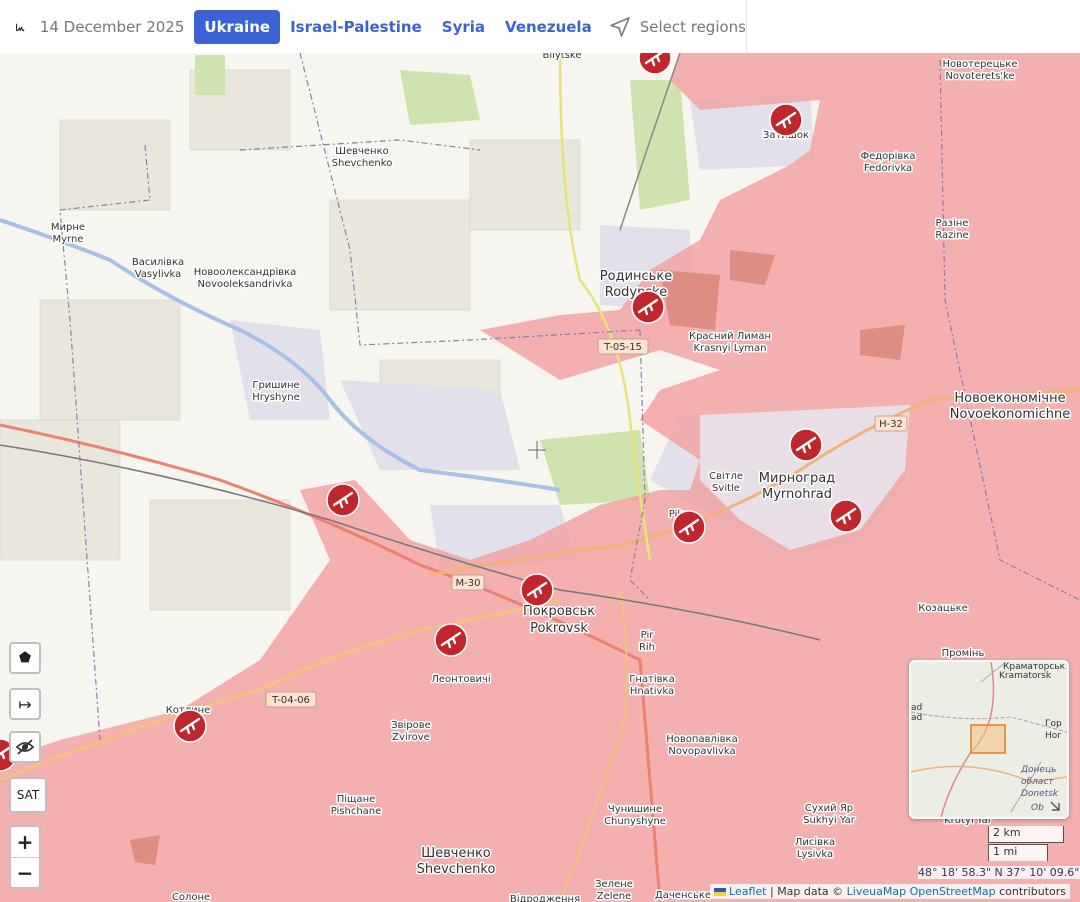 This screenshot has height=902, width=1080. I want to click on svg-text: Родинське, so click(636, 276).